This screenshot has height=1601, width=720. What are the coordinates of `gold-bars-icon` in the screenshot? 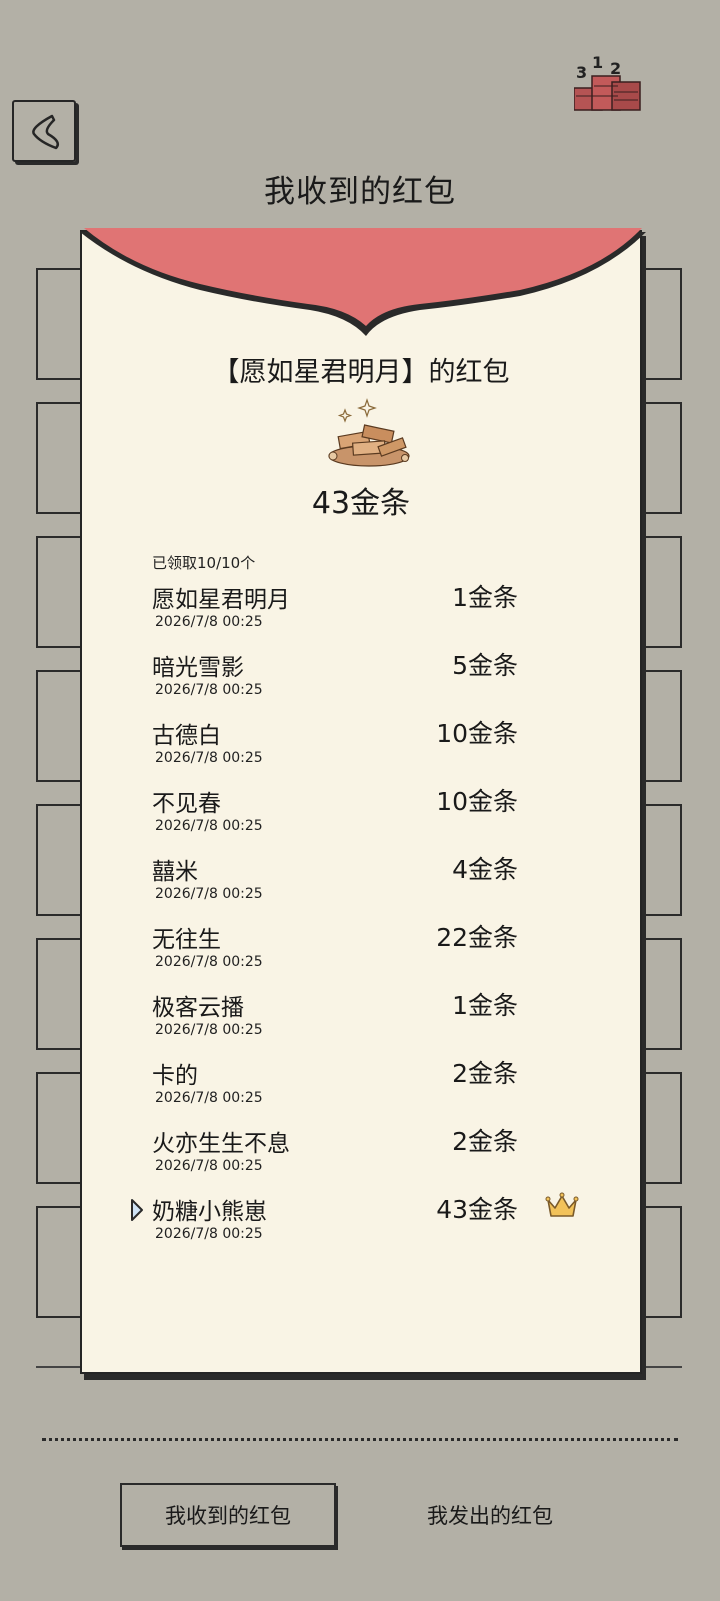 It's located at (369, 432).